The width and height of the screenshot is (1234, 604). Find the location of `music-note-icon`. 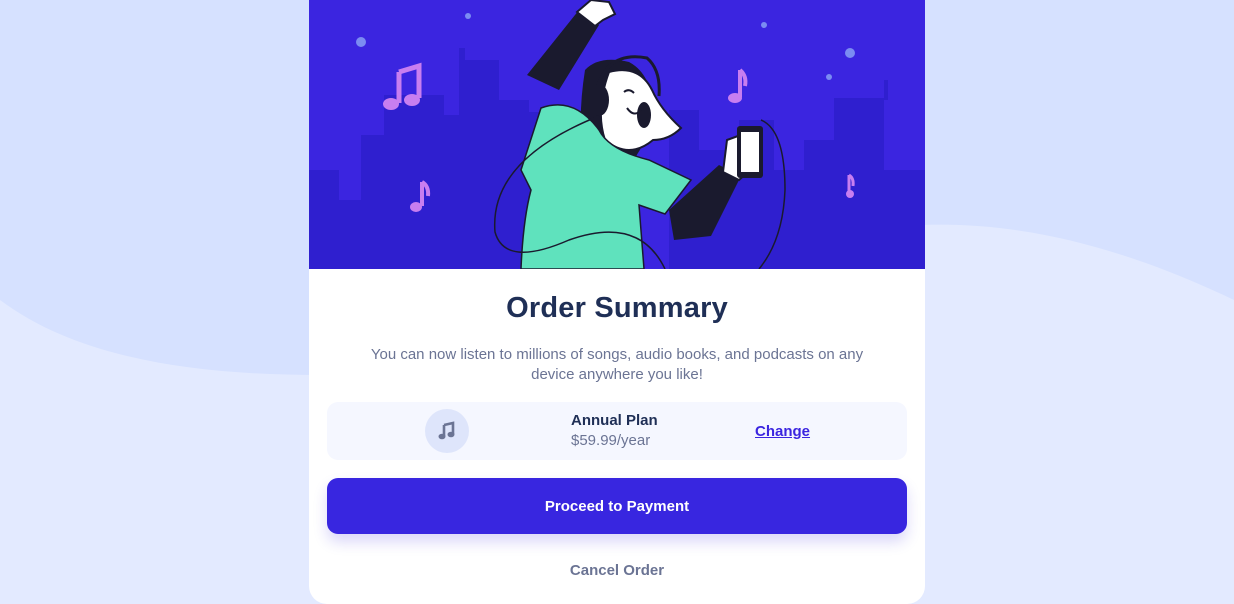

music-note-icon is located at coordinates (447, 431).